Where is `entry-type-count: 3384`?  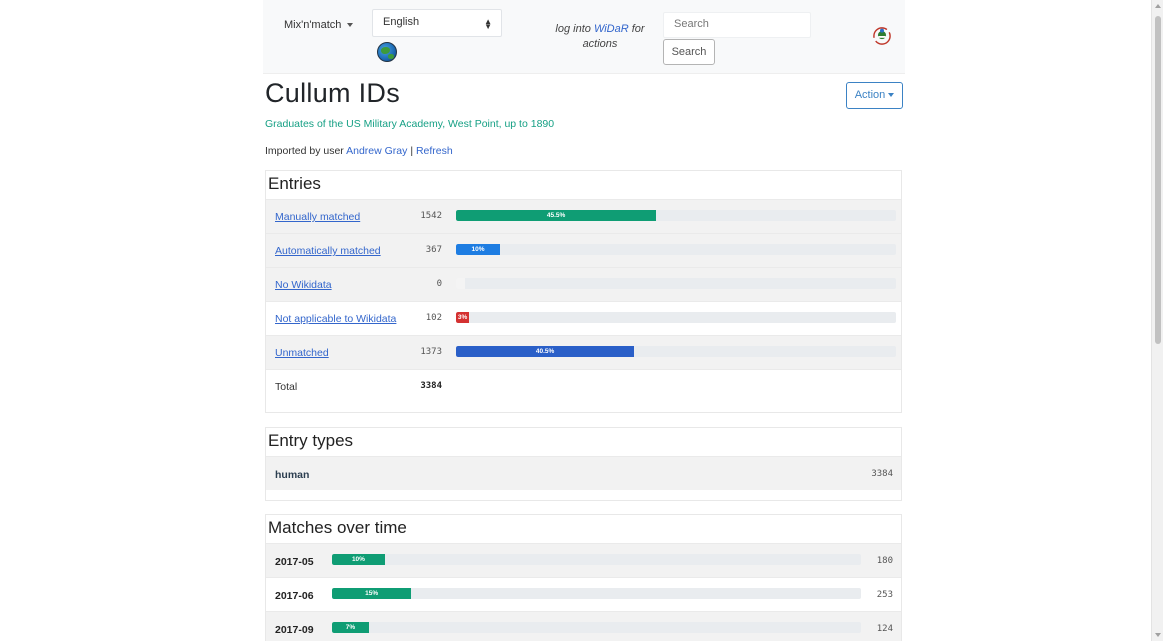
entry-type-count: 3384 is located at coordinates (882, 474).